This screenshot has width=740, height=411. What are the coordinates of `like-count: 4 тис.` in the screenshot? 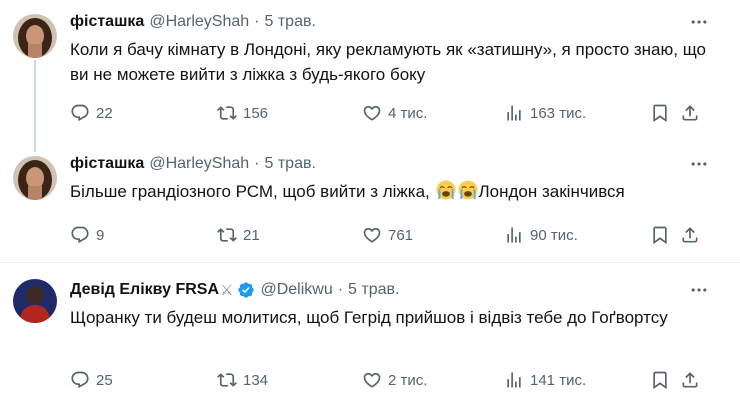 It's located at (408, 113).